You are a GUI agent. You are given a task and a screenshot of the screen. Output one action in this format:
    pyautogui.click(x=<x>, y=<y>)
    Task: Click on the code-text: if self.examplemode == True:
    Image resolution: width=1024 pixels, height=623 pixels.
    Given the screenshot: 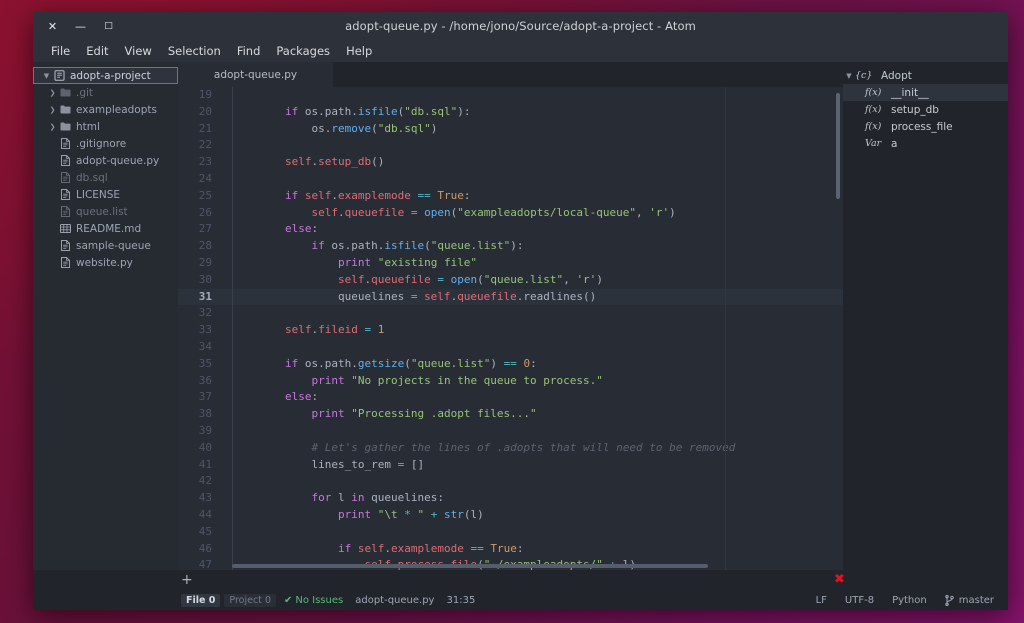 What is the action you would take?
    pyautogui.click(x=372, y=549)
    